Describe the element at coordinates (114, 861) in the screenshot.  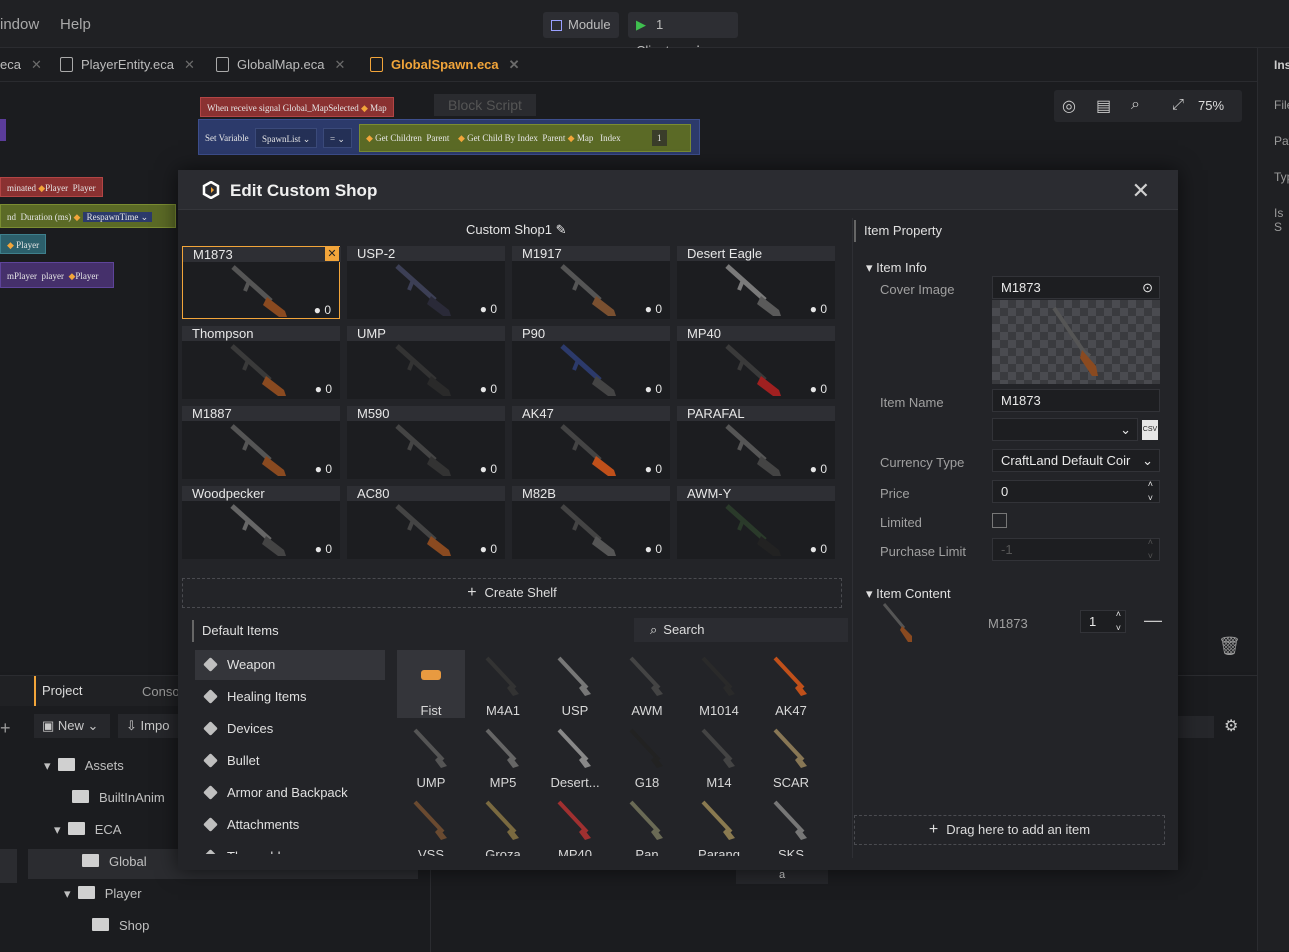
I see `tree-item-global: Global` at that location.